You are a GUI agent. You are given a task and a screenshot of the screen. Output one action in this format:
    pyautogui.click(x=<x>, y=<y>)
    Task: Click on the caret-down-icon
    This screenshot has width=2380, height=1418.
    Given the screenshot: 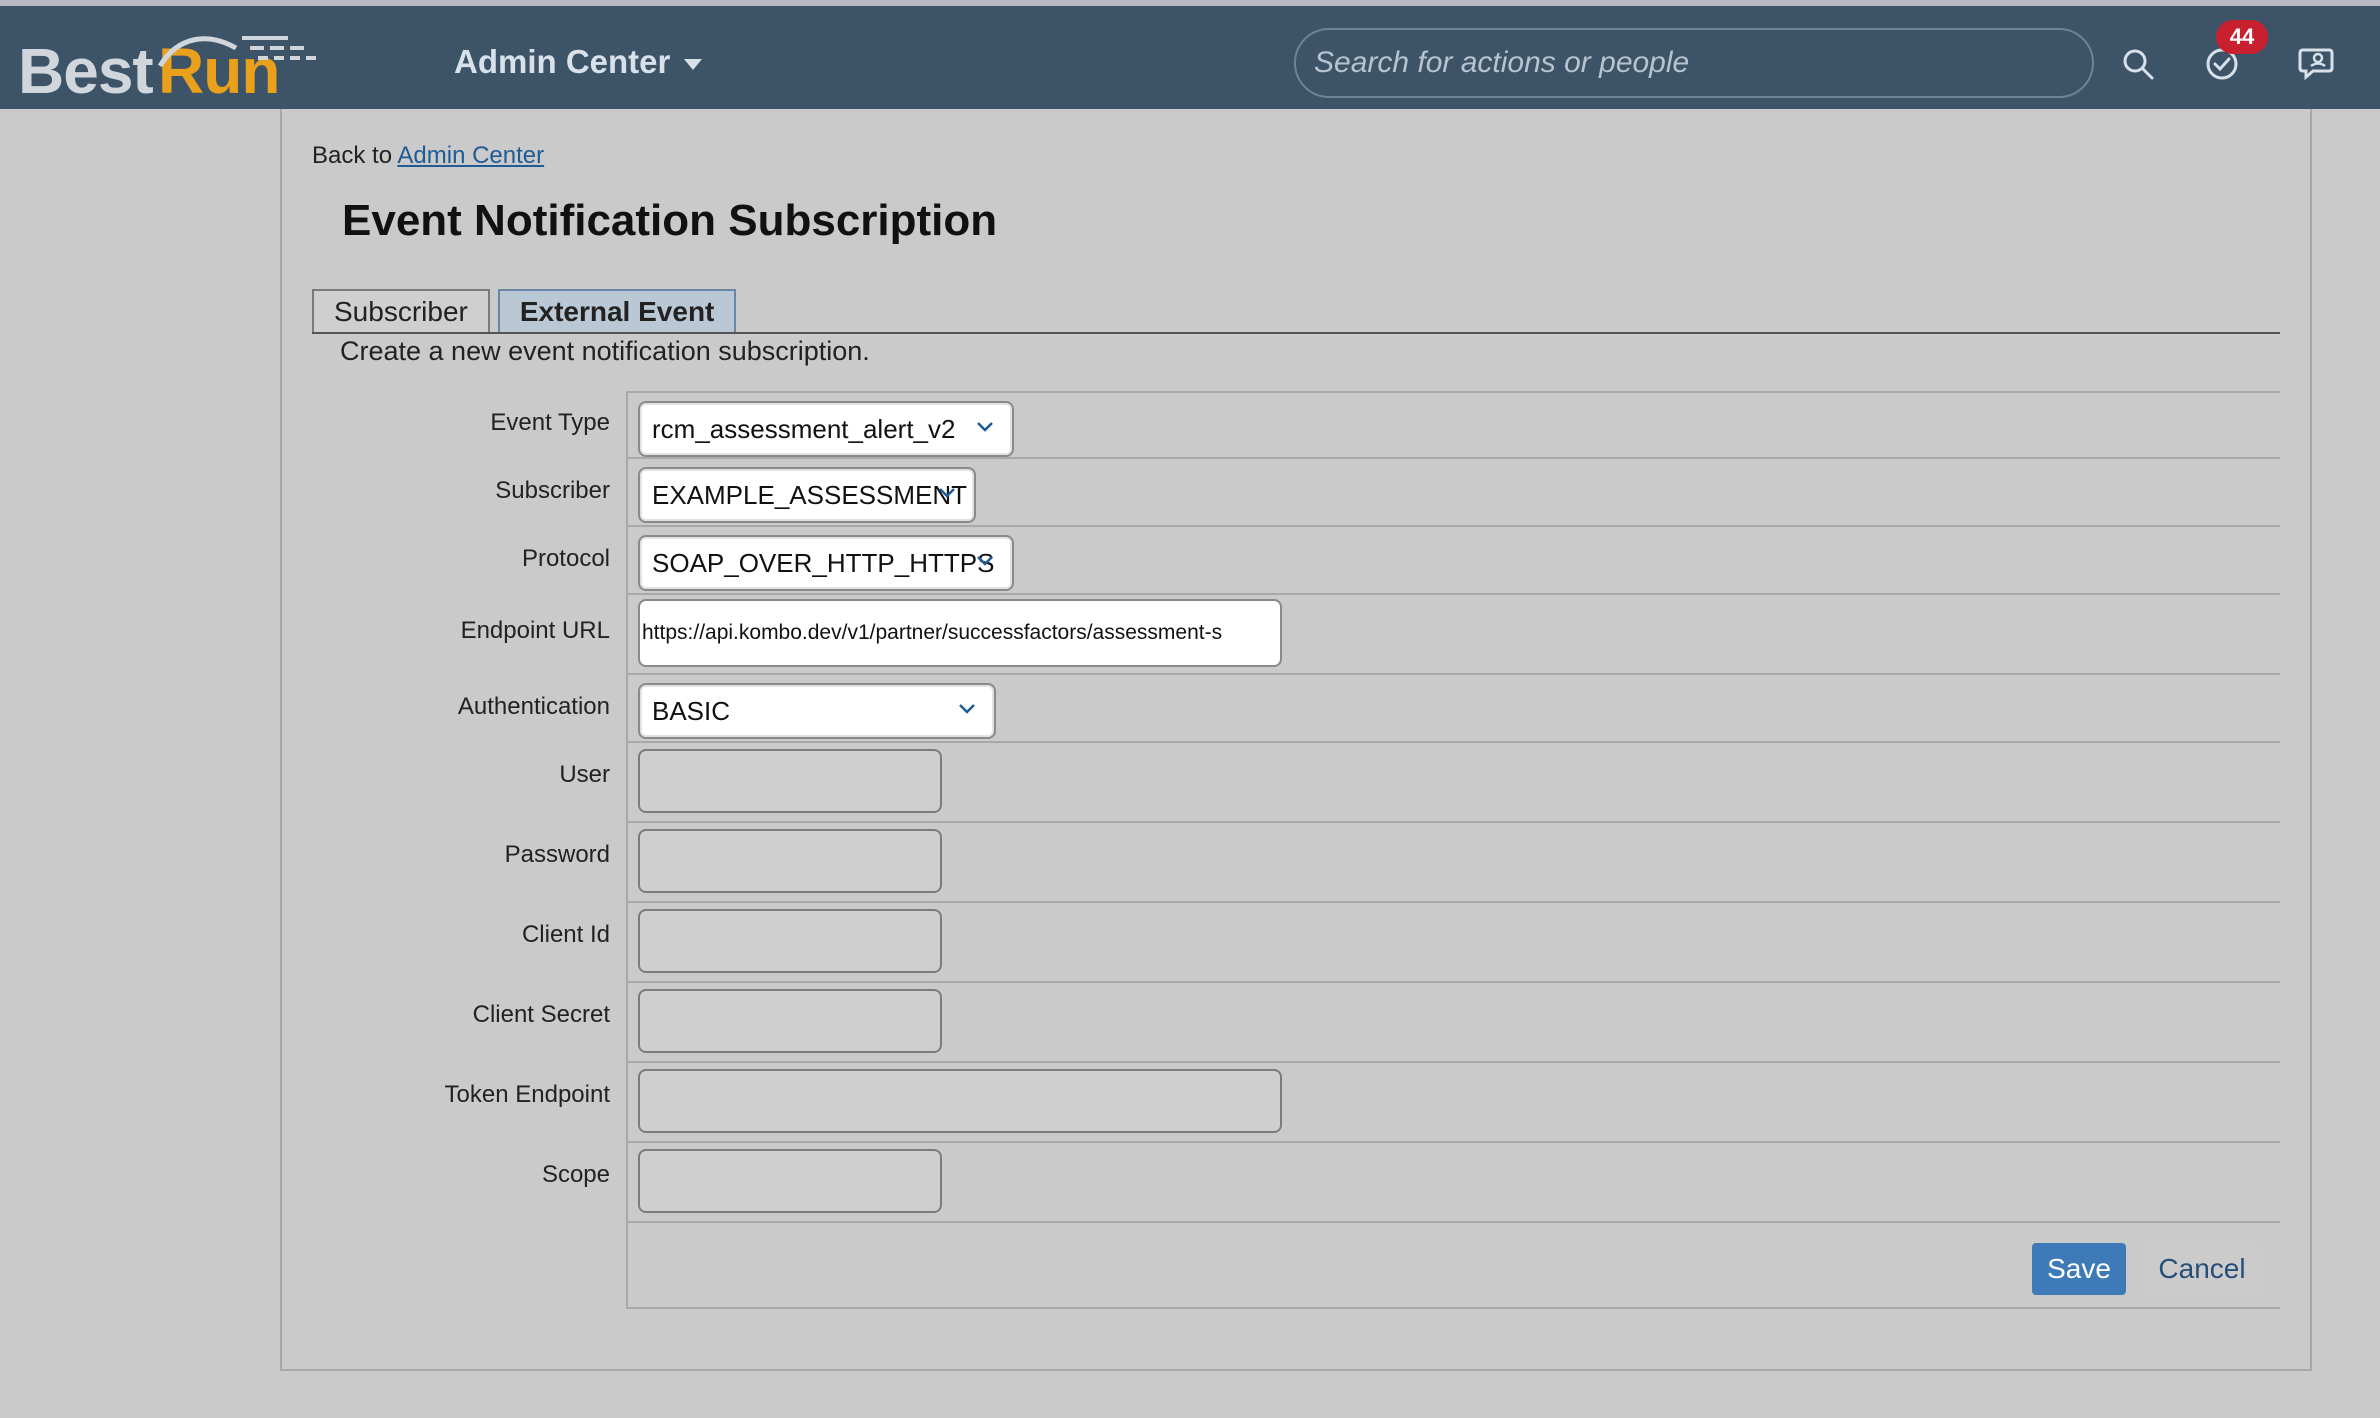 What is the action you would take?
    pyautogui.click(x=693, y=64)
    